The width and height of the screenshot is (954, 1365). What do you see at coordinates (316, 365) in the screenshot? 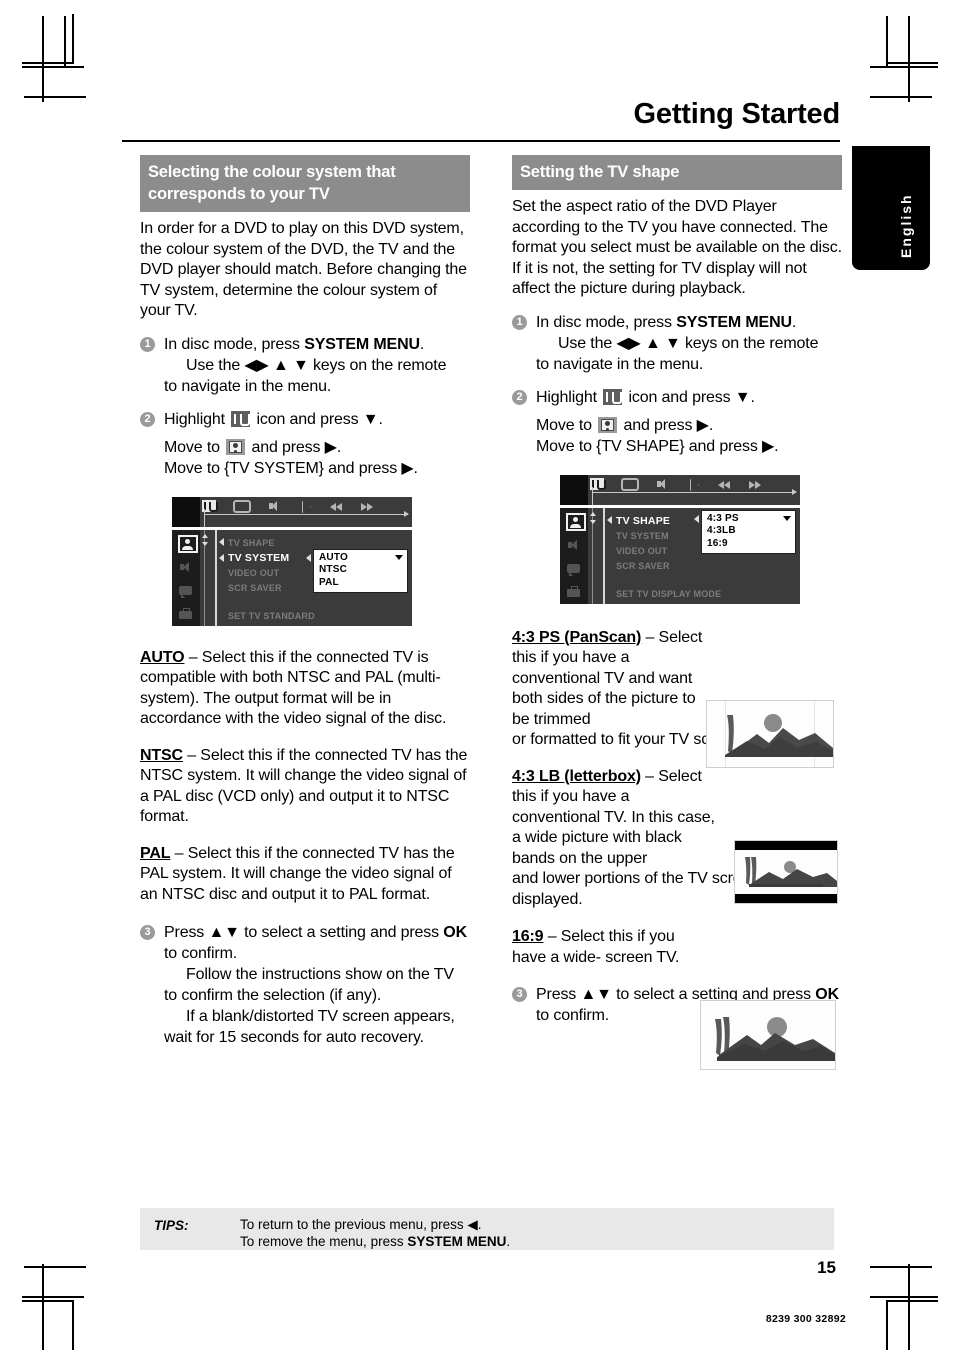
I see `left-step-1-line2: Use the ◀▶ ▲ ▼ keys on the remote` at bounding box center [316, 365].